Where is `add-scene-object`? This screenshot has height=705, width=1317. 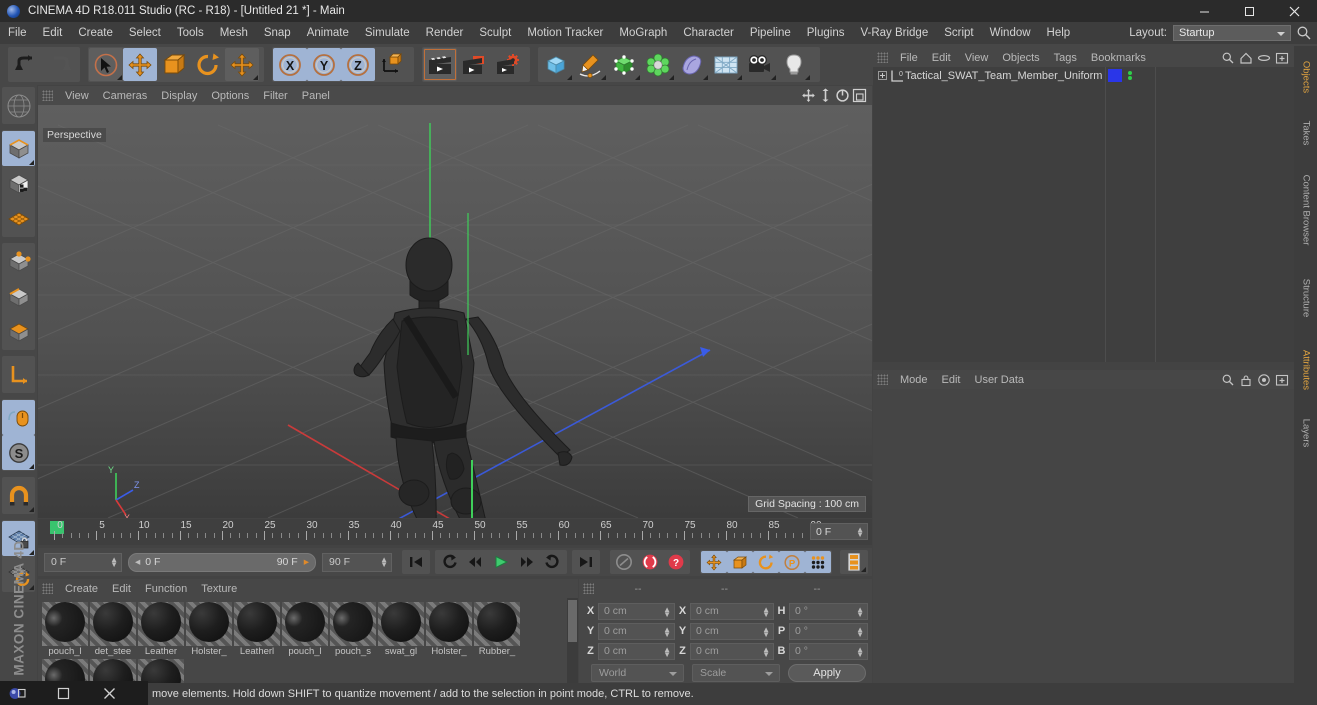 add-scene-object is located at coordinates (692, 64).